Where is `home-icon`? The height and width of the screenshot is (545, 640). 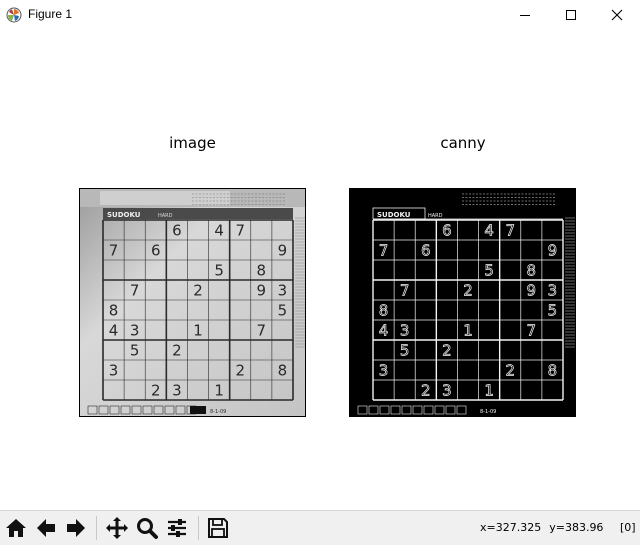 home-icon is located at coordinates (16, 528).